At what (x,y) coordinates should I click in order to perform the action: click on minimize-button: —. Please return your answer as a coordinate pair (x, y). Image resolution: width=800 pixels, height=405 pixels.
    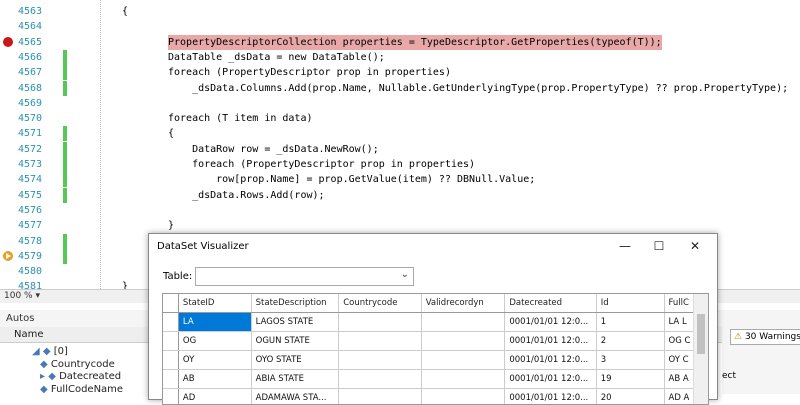
    Looking at the image, I should click on (625, 246).